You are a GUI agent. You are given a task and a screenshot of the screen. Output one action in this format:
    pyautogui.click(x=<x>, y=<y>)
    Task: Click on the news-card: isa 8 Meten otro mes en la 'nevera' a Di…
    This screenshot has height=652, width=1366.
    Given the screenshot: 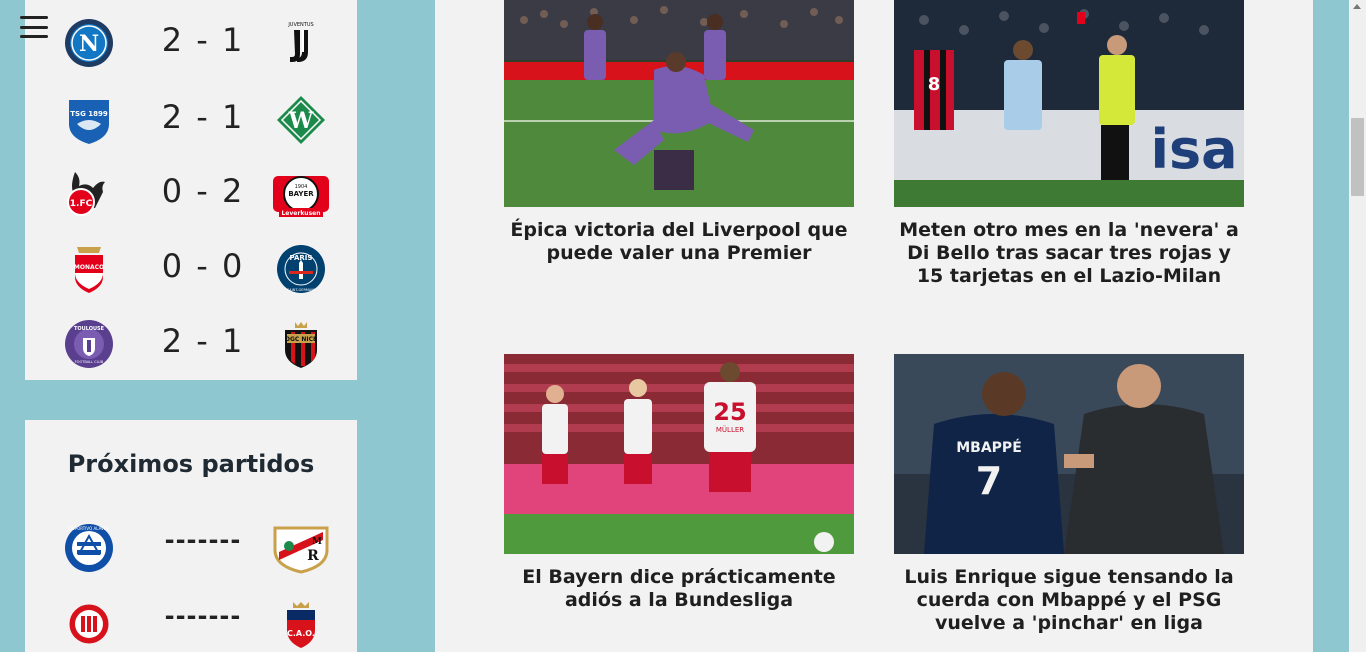 What is the action you would take?
    pyautogui.click(x=1069, y=144)
    